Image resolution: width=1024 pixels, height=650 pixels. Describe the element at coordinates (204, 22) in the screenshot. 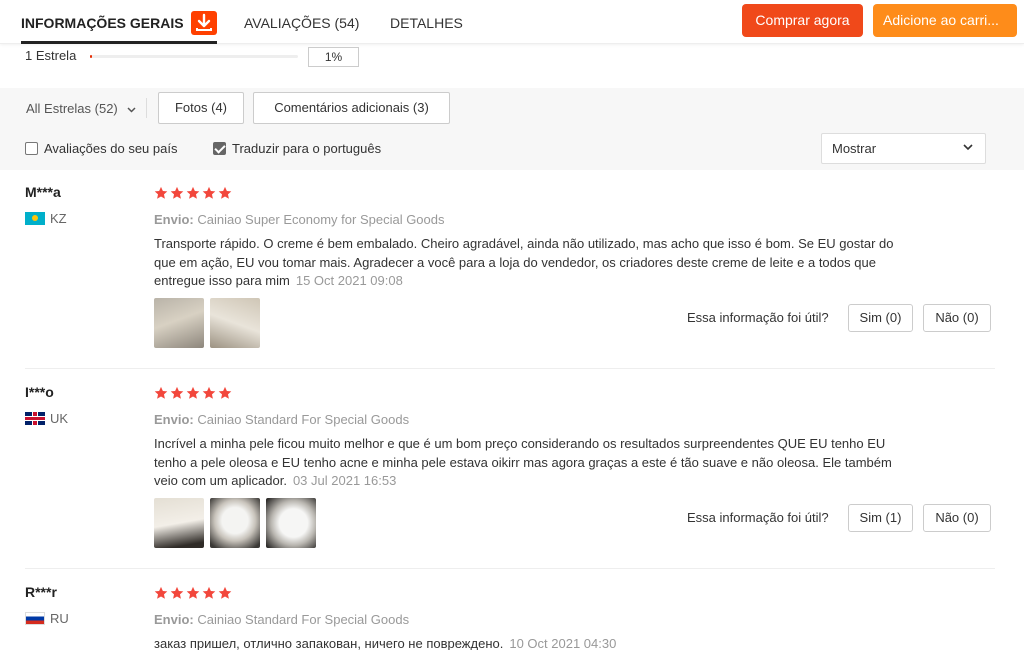

I see `download-badge-icon` at that location.